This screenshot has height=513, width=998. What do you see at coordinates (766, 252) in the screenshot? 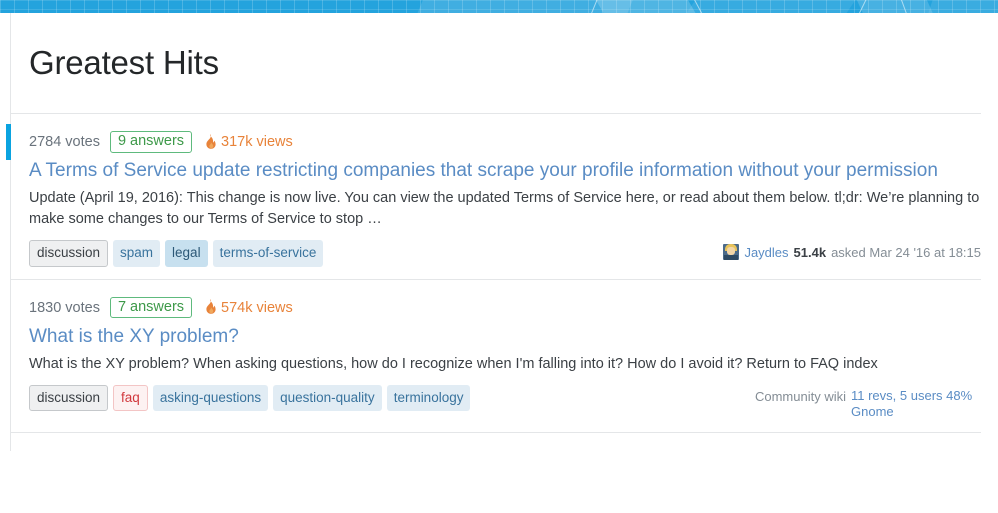
I see `user-name-link: Jaydles` at bounding box center [766, 252].